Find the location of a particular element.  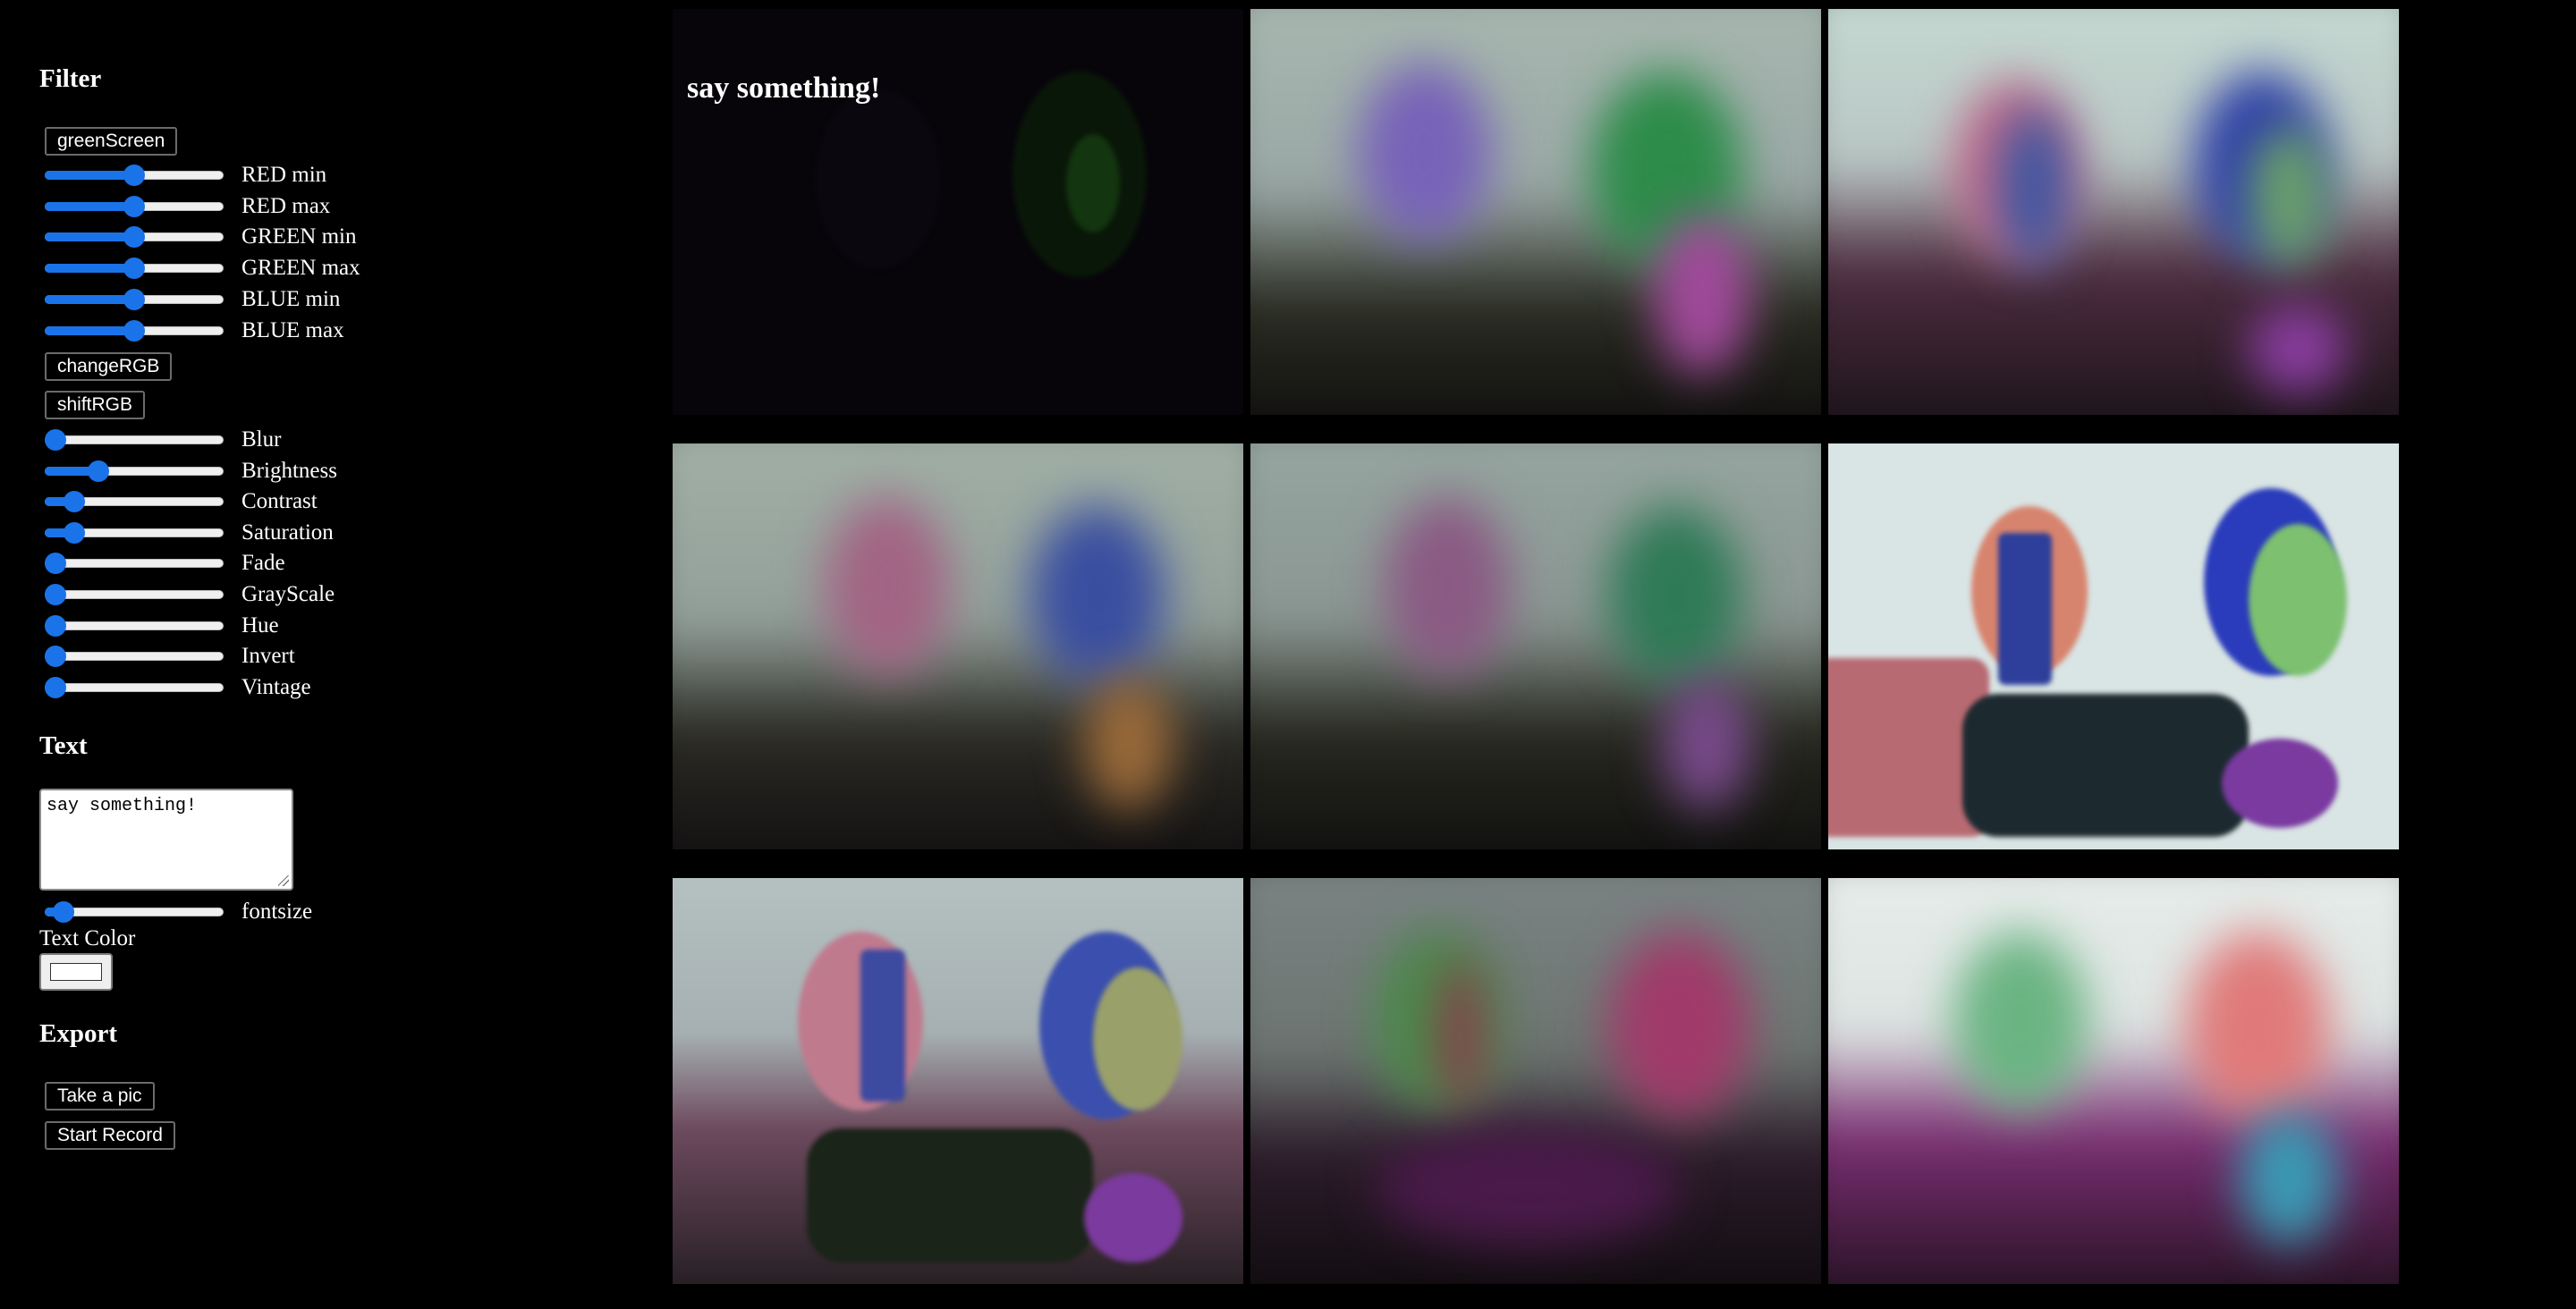

invert-slider: Invert is located at coordinates (223, 657).